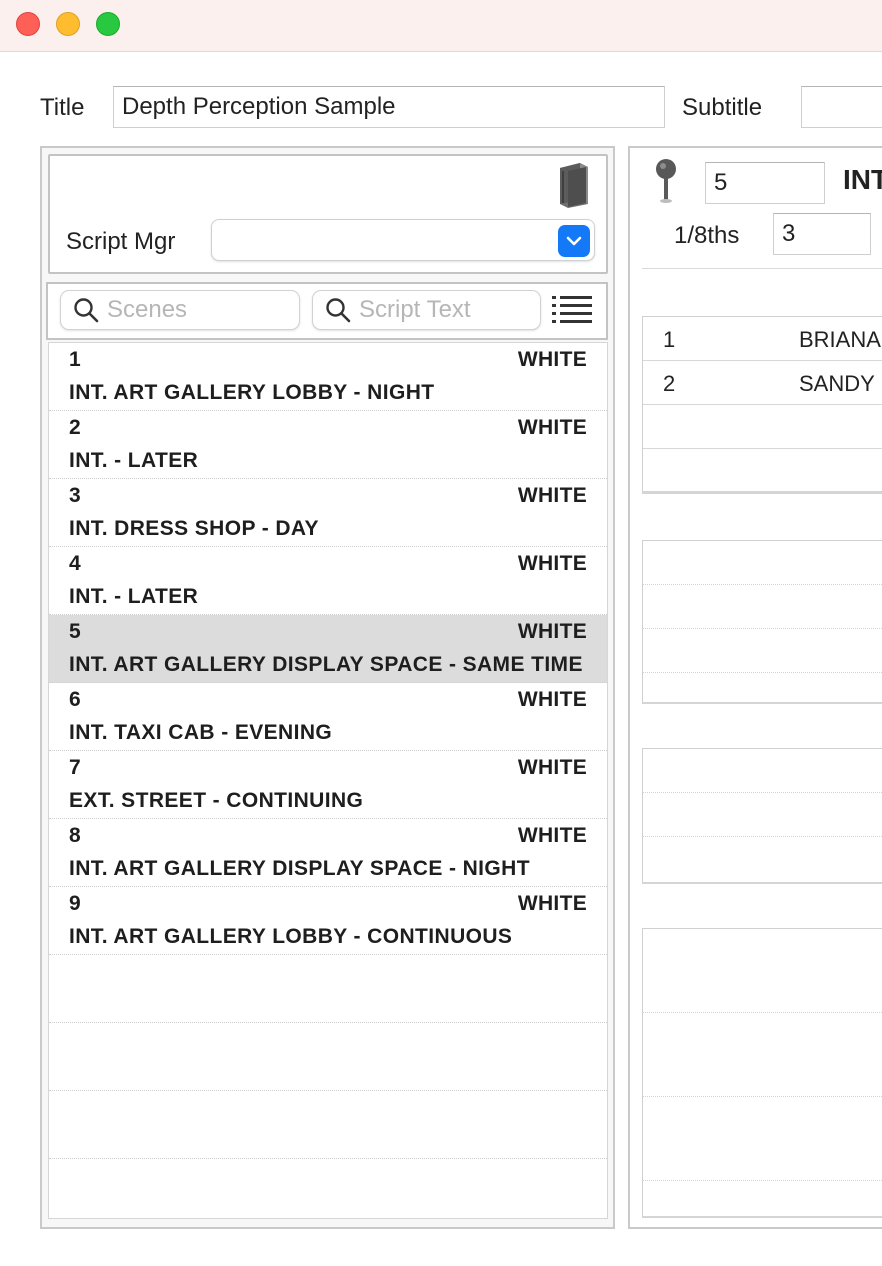 The width and height of the screenshot is (882, 1266). I want to click on list-icon, so click(572, 310).